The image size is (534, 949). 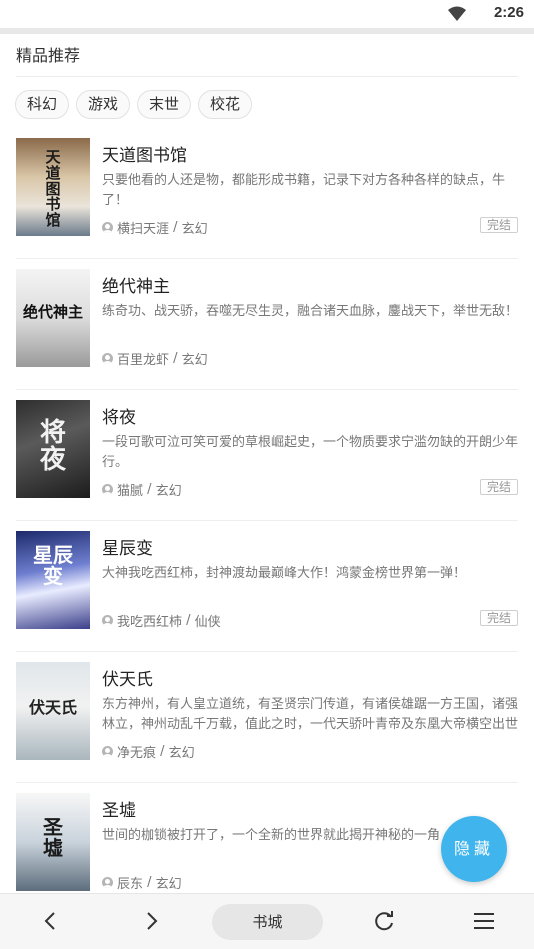 What do you see at coordinates (119, 418) in the screenshot?
I see `book-title: 将夜` at bounding box center [119, 418].